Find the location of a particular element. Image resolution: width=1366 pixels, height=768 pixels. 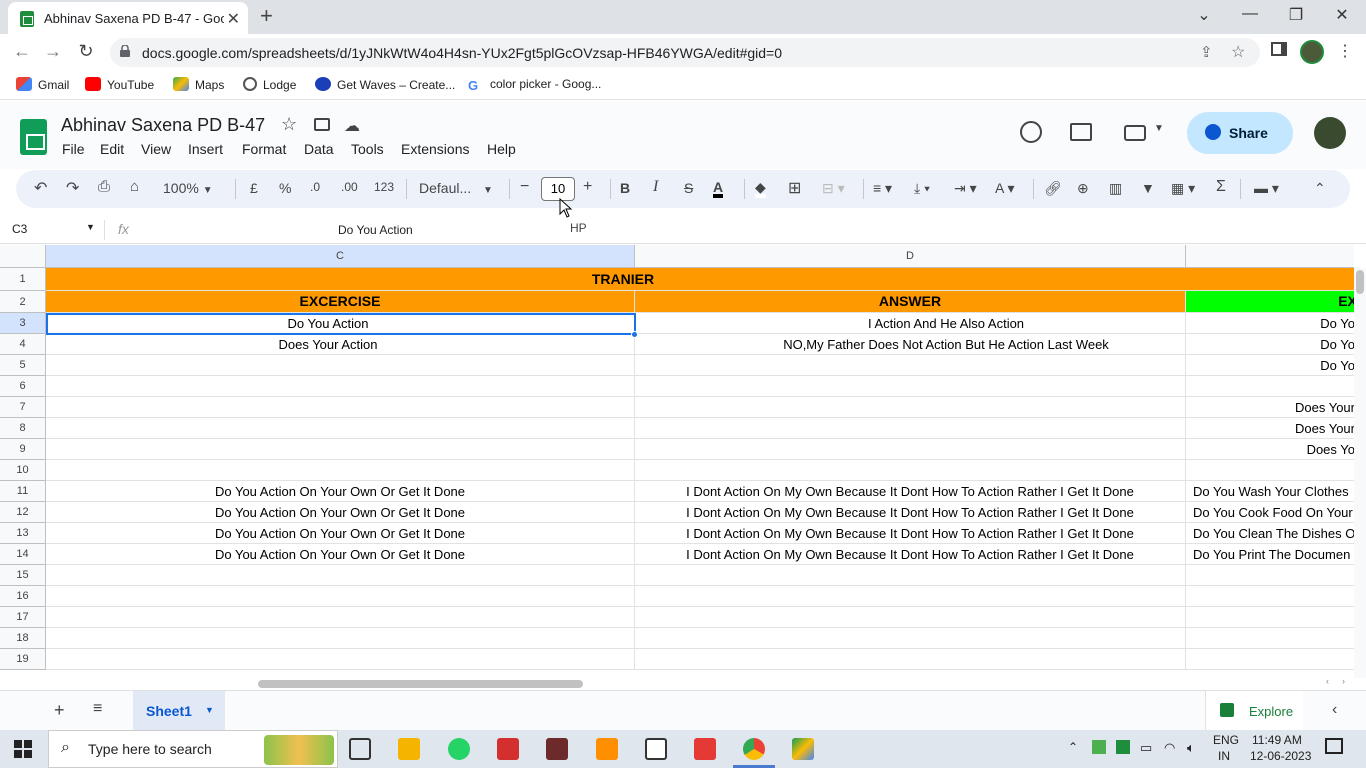

minimize-icon: — is located at coordinates (1250, 14).